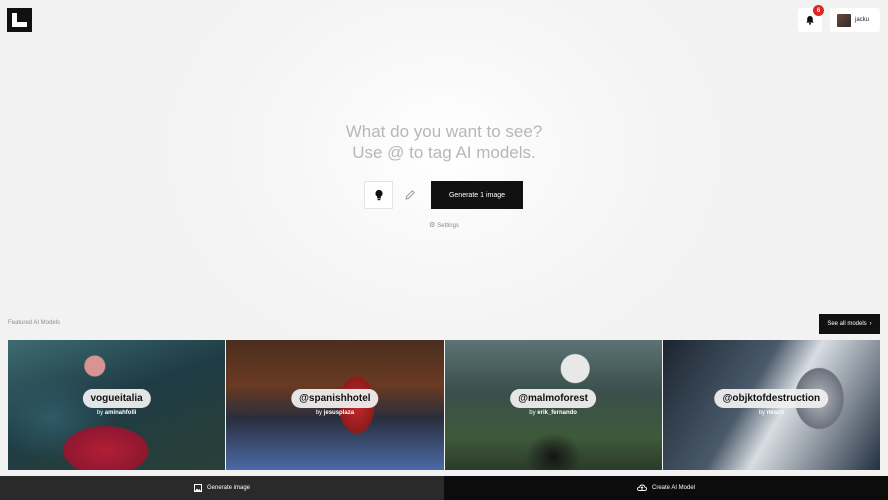 The height and width of the screenshot is (500, 888). Describe the element at coordinates (775, 413) in the screenshot. I see `author-name: misch` at that location.